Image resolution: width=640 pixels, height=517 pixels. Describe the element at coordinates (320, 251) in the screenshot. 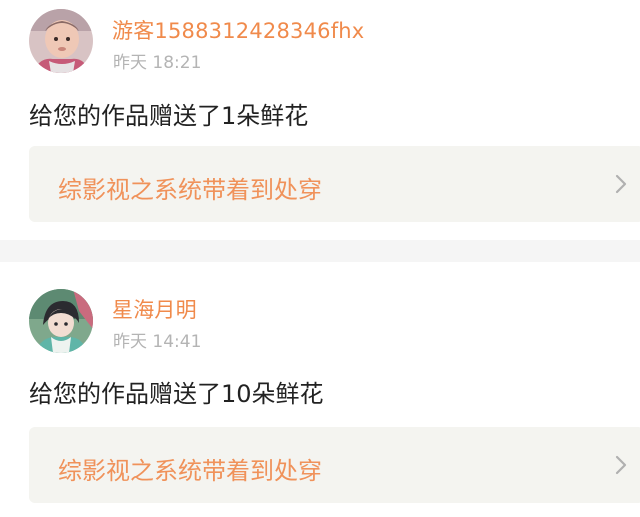

I see `section-divider` at that location.